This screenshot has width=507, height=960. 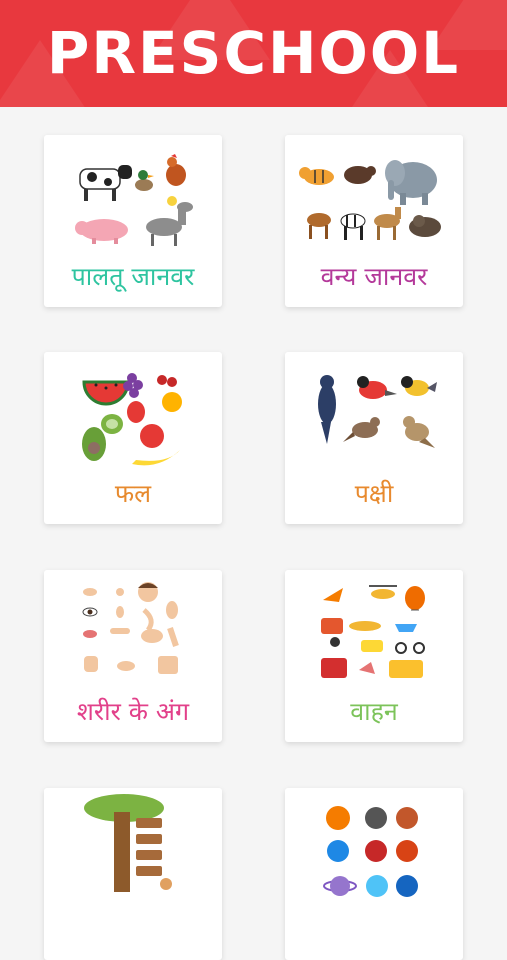 What do you see at coordinates (374, 711) in the screenshot?
I see `card-label: वाहन` at bounding box center [374, 711].